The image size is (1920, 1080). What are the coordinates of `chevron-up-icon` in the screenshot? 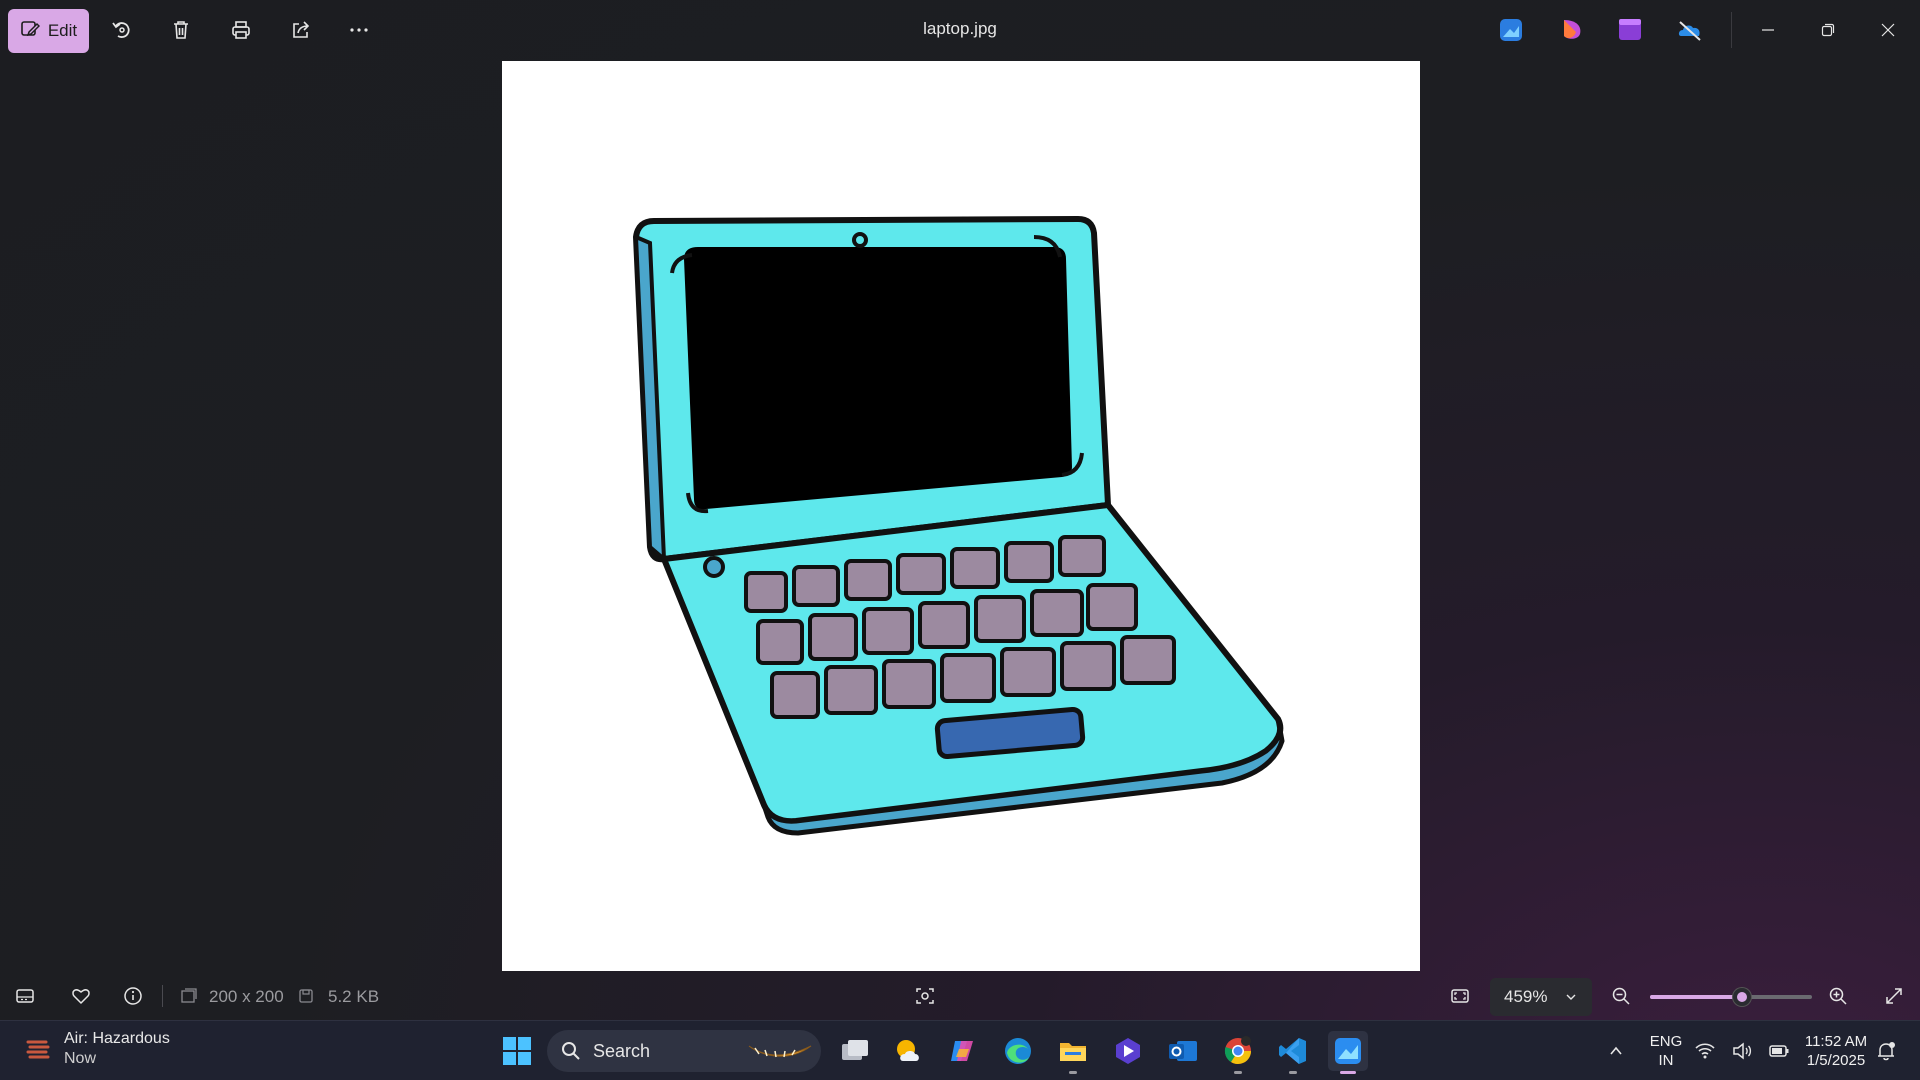 It's located at (1616, 1050).